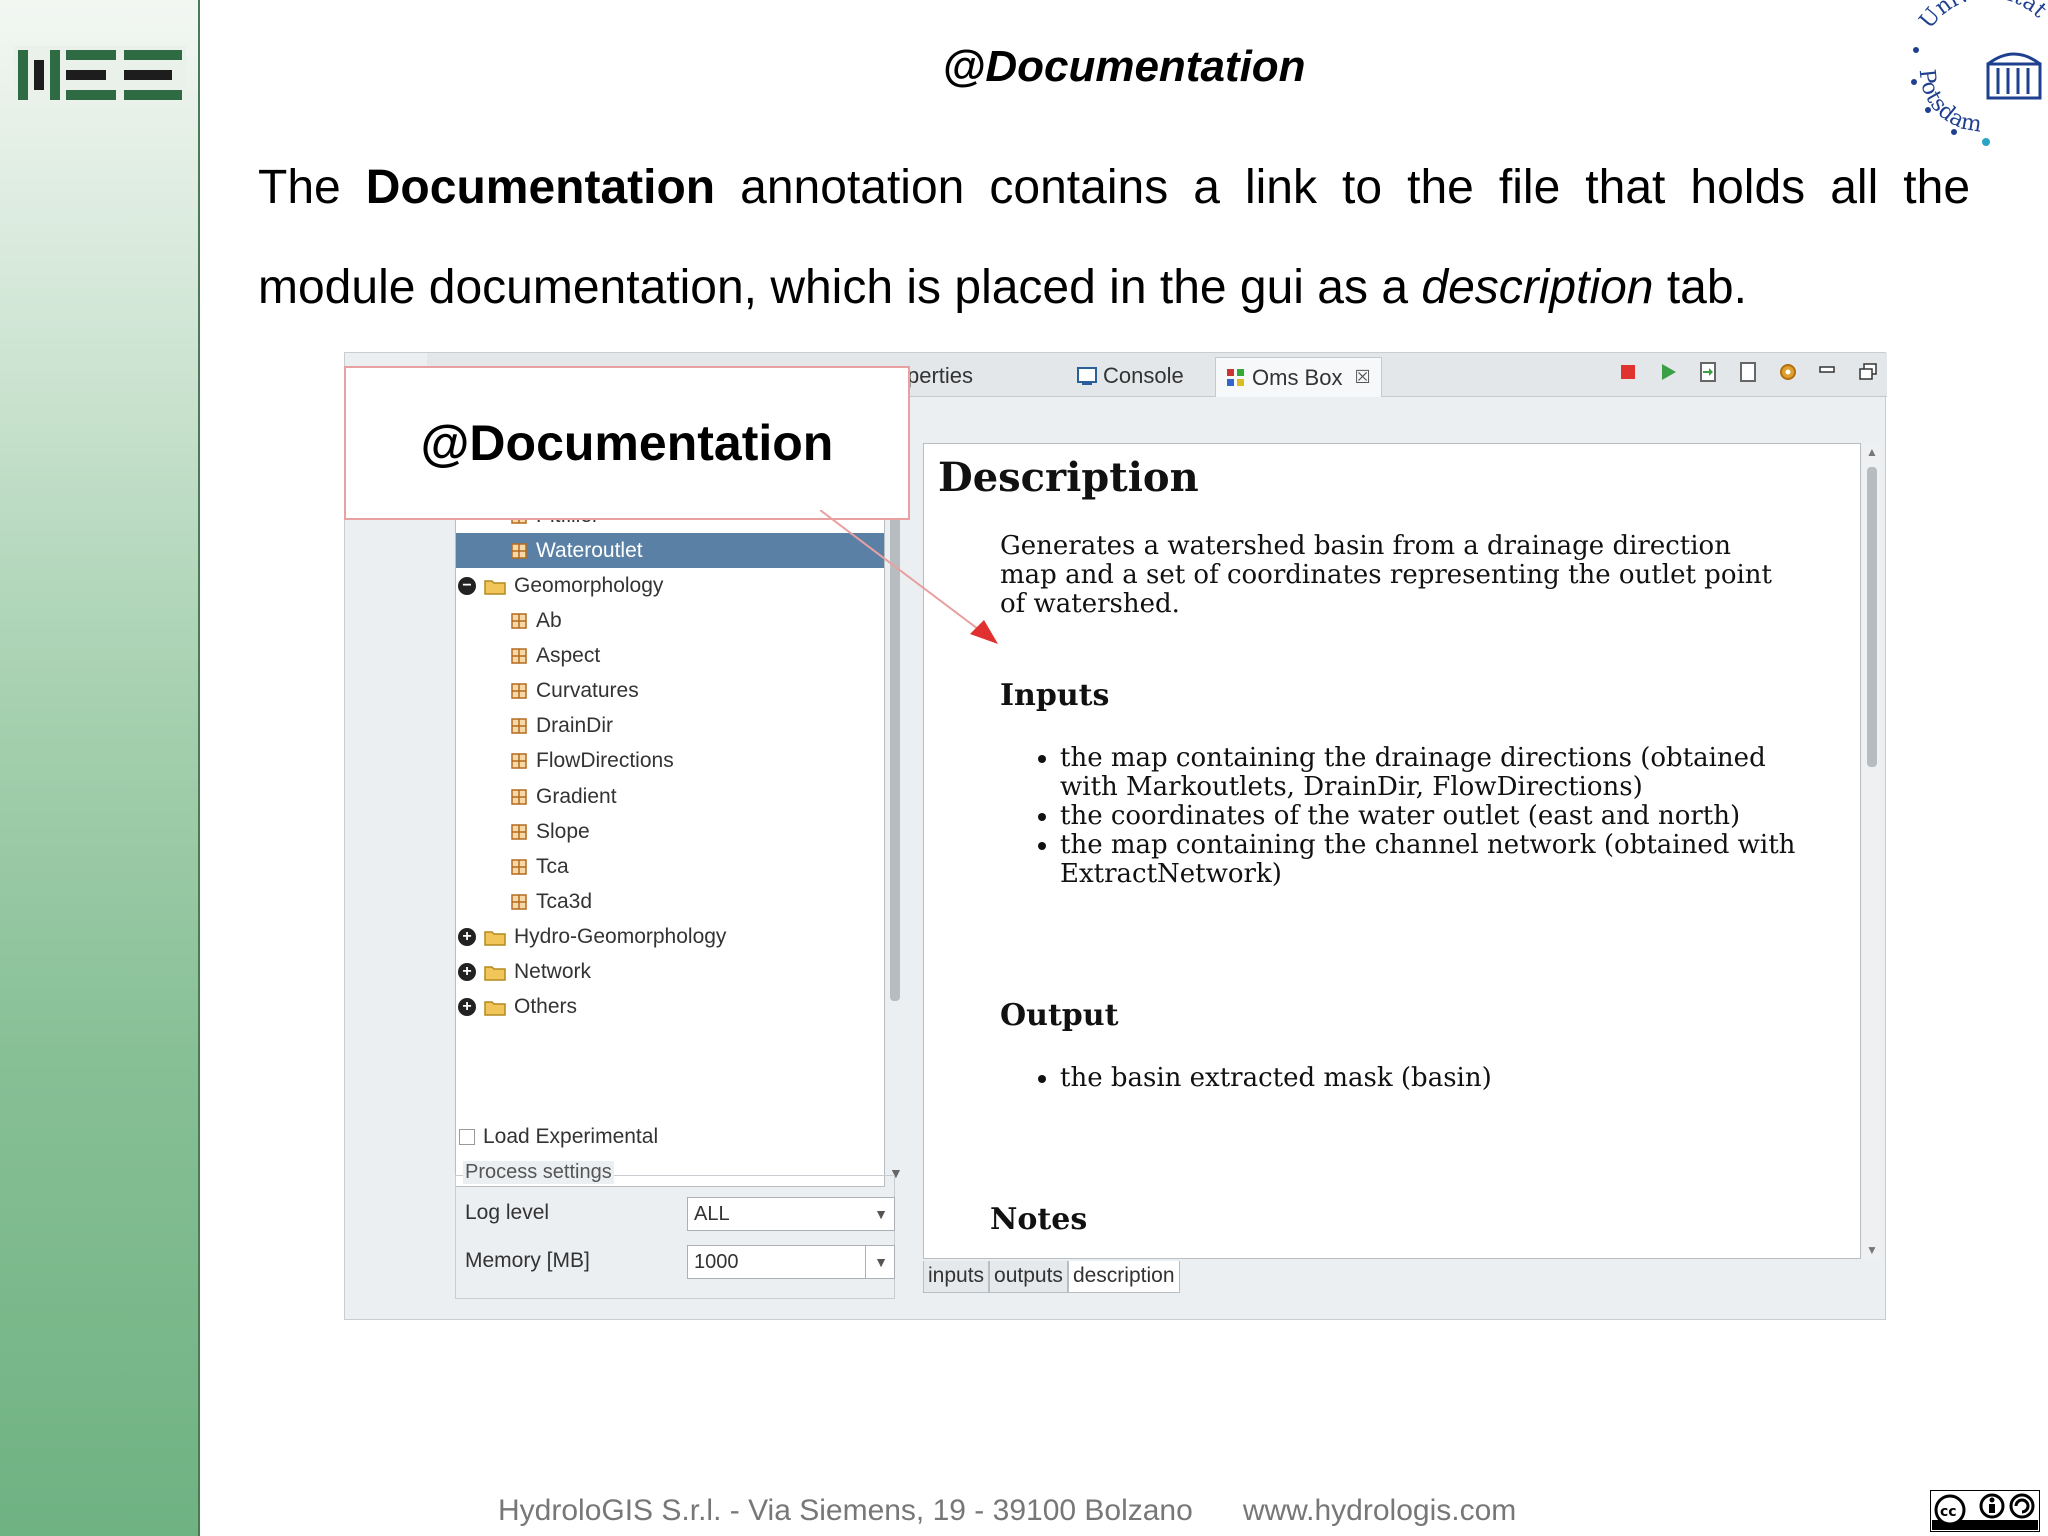  Describe the element at coordinates (1872, 452) in the screenshot. I see `scroll-up-arrow-icon: ▲` at that location.